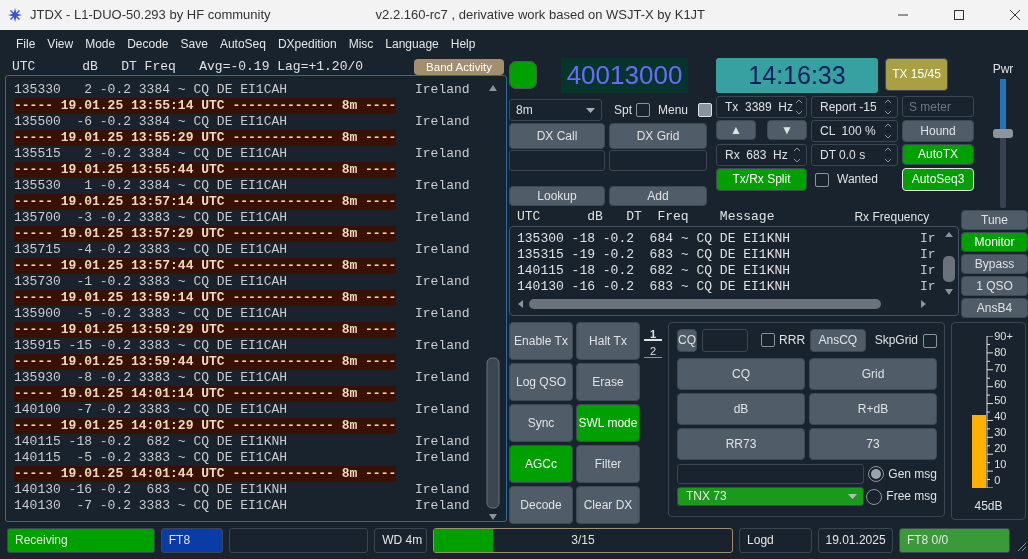 This screenshot has width=1028, height=559. What do you see at coordinates (81, 540) in the screenshot?
I see `status-field: Receiving` at bounding box center [81, 540].